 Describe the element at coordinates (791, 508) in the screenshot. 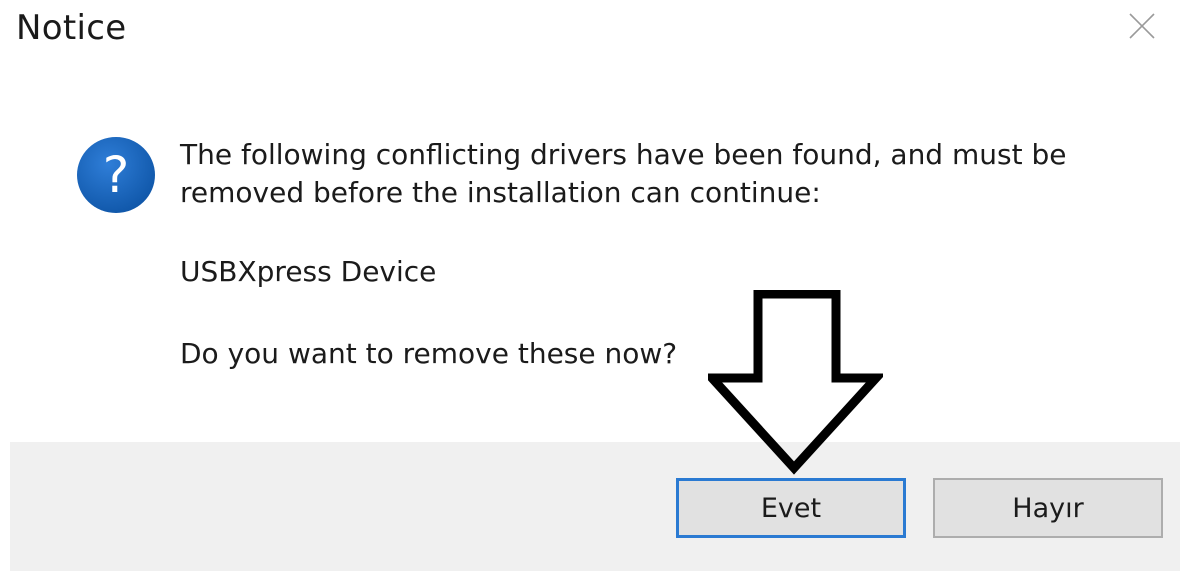

I see `yes-button: Evet` at that location.